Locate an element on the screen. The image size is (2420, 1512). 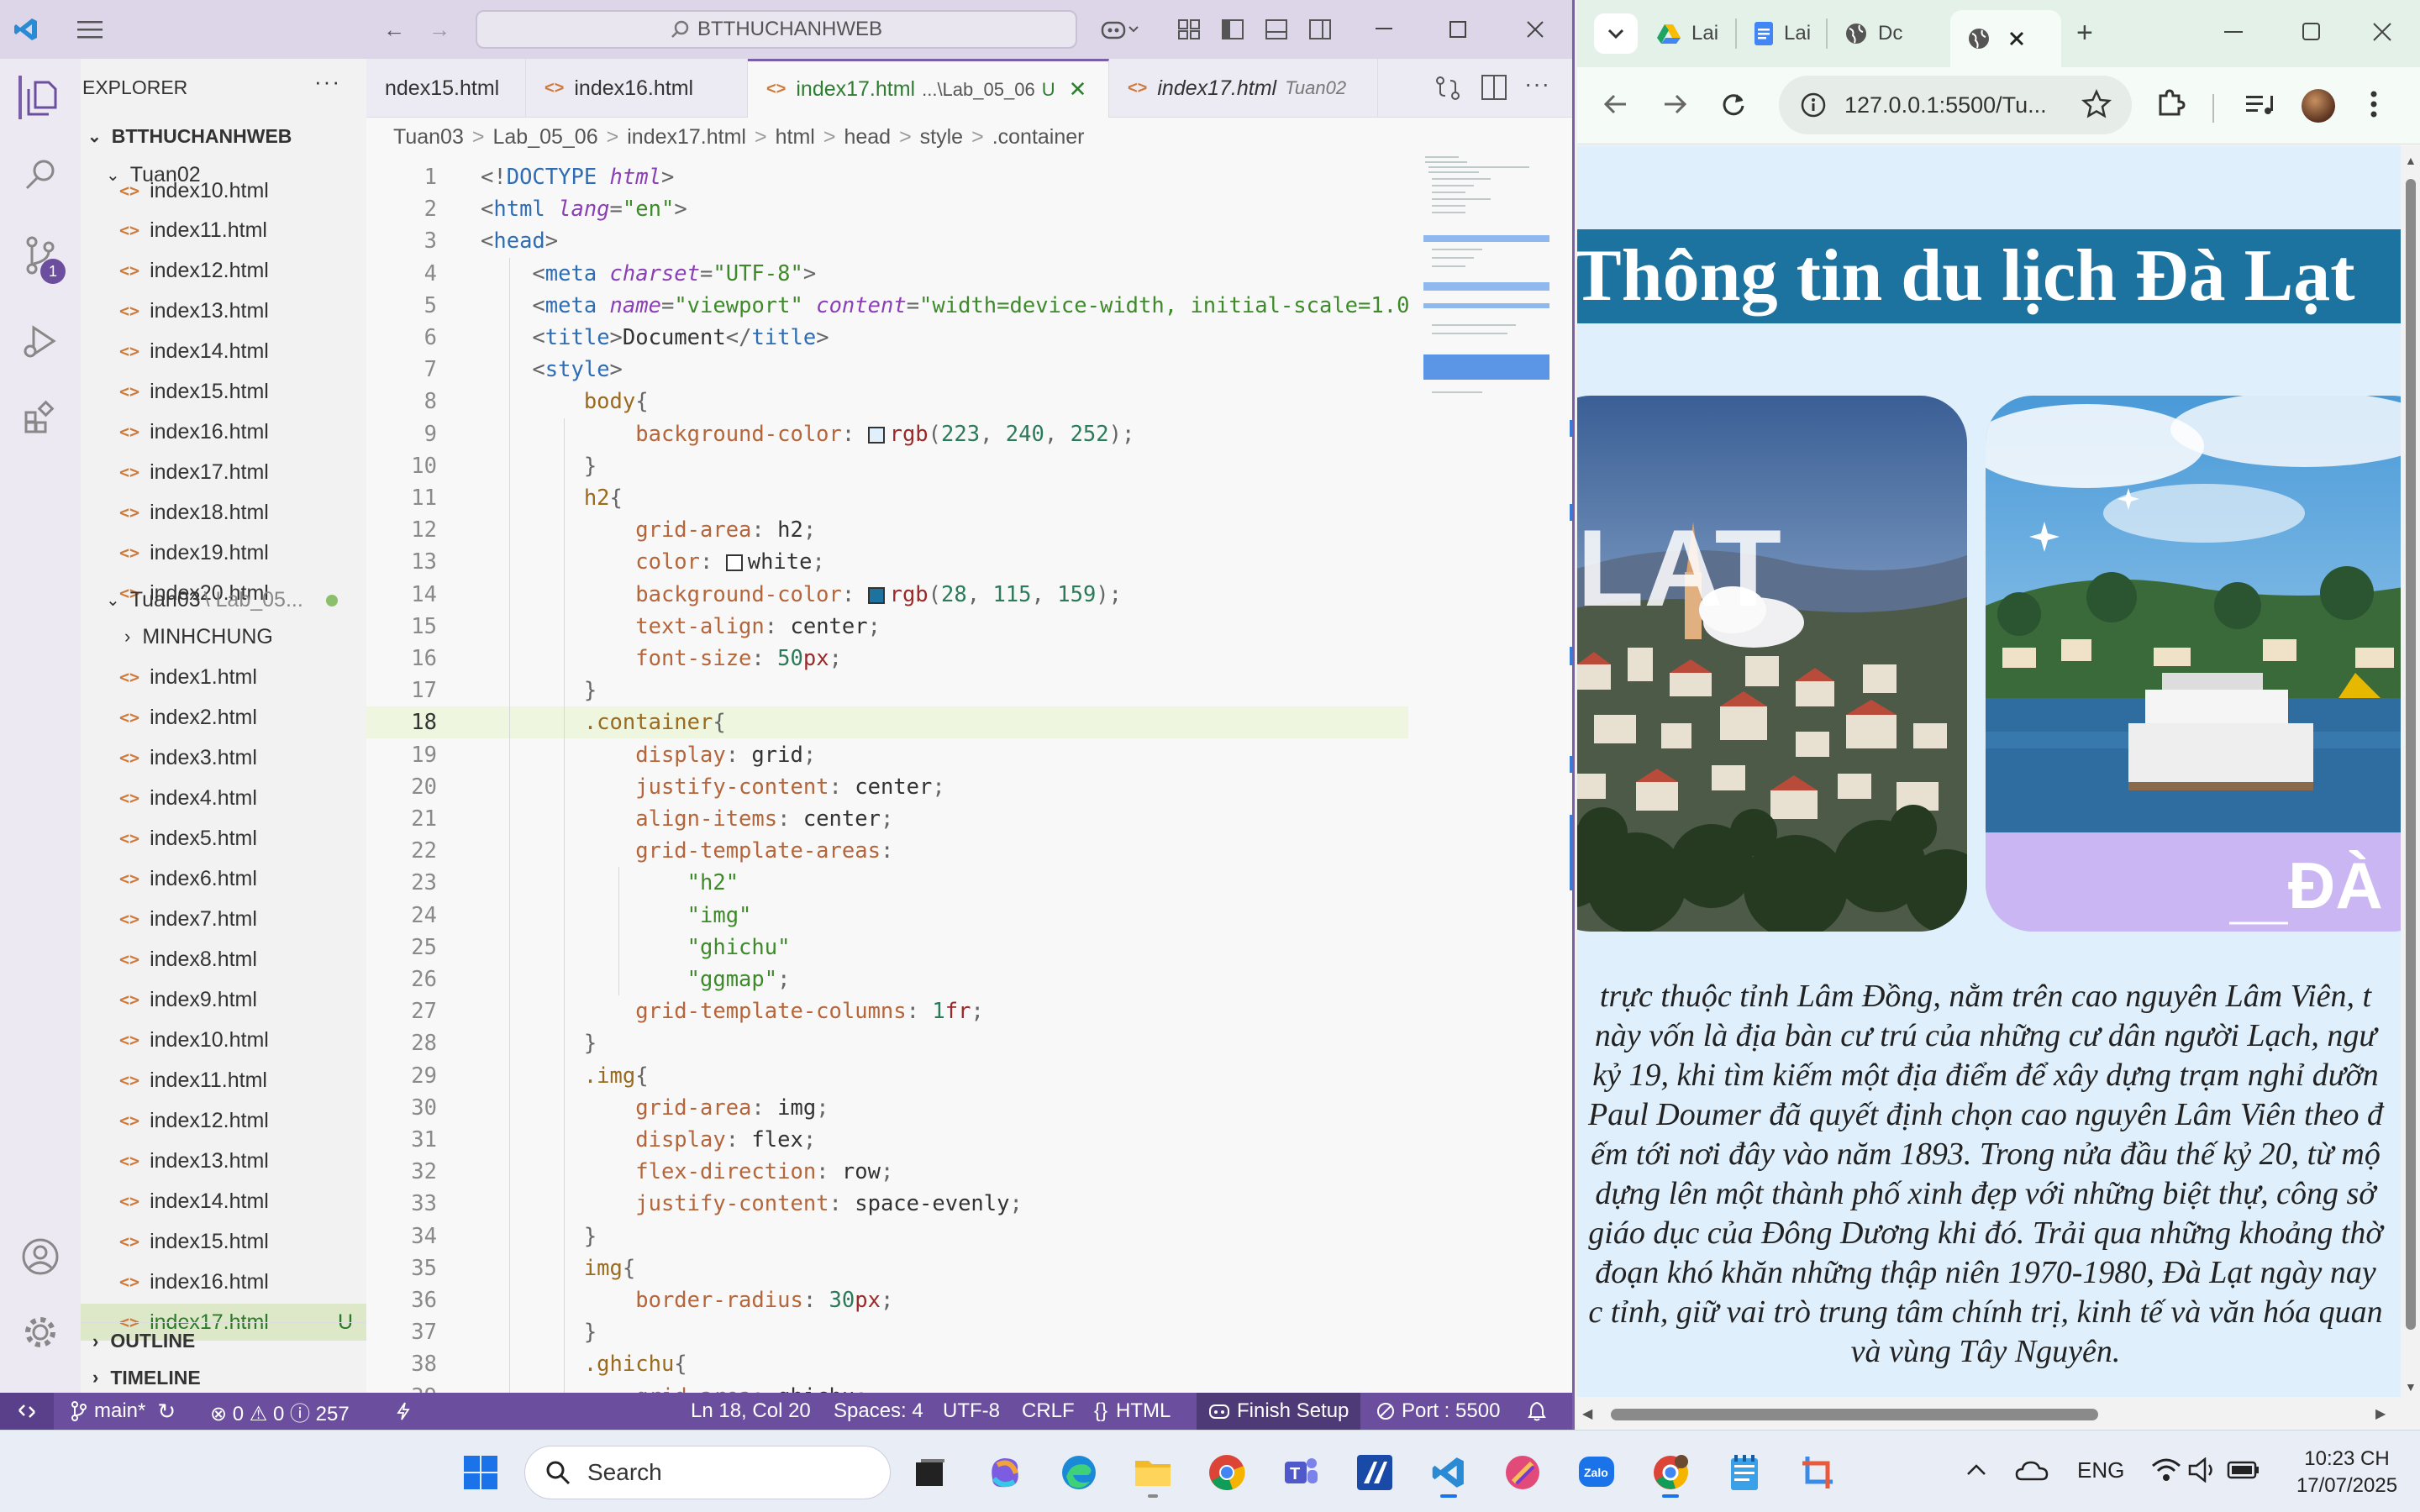
chrome-menu-icon is located at coordinates (2373, 104).